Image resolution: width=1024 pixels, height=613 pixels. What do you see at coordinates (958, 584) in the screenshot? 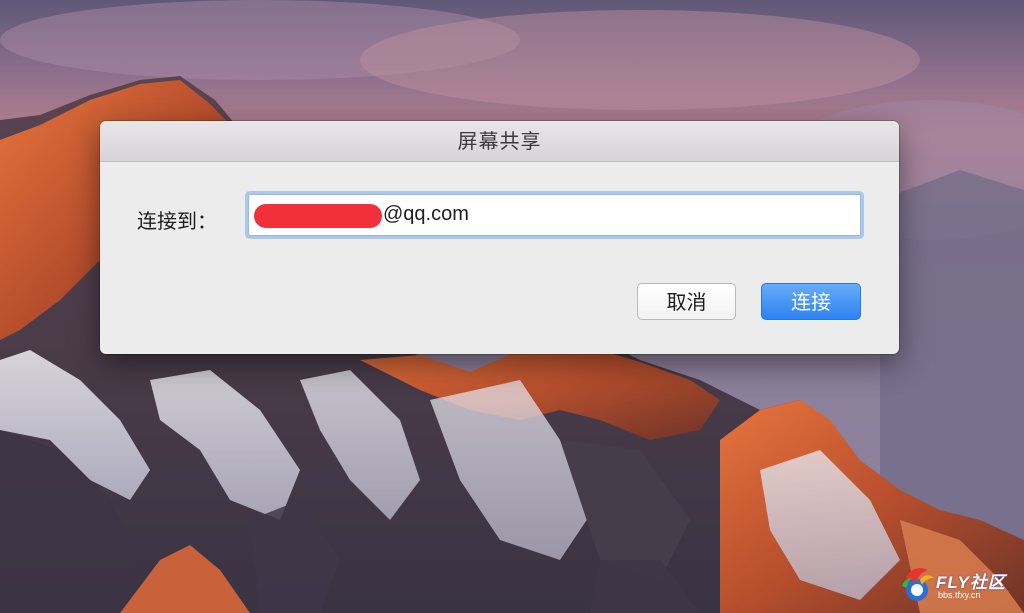
I see `watermark: FLY社区 bbs.tfxy.cn` at bounding box center [958, 584].